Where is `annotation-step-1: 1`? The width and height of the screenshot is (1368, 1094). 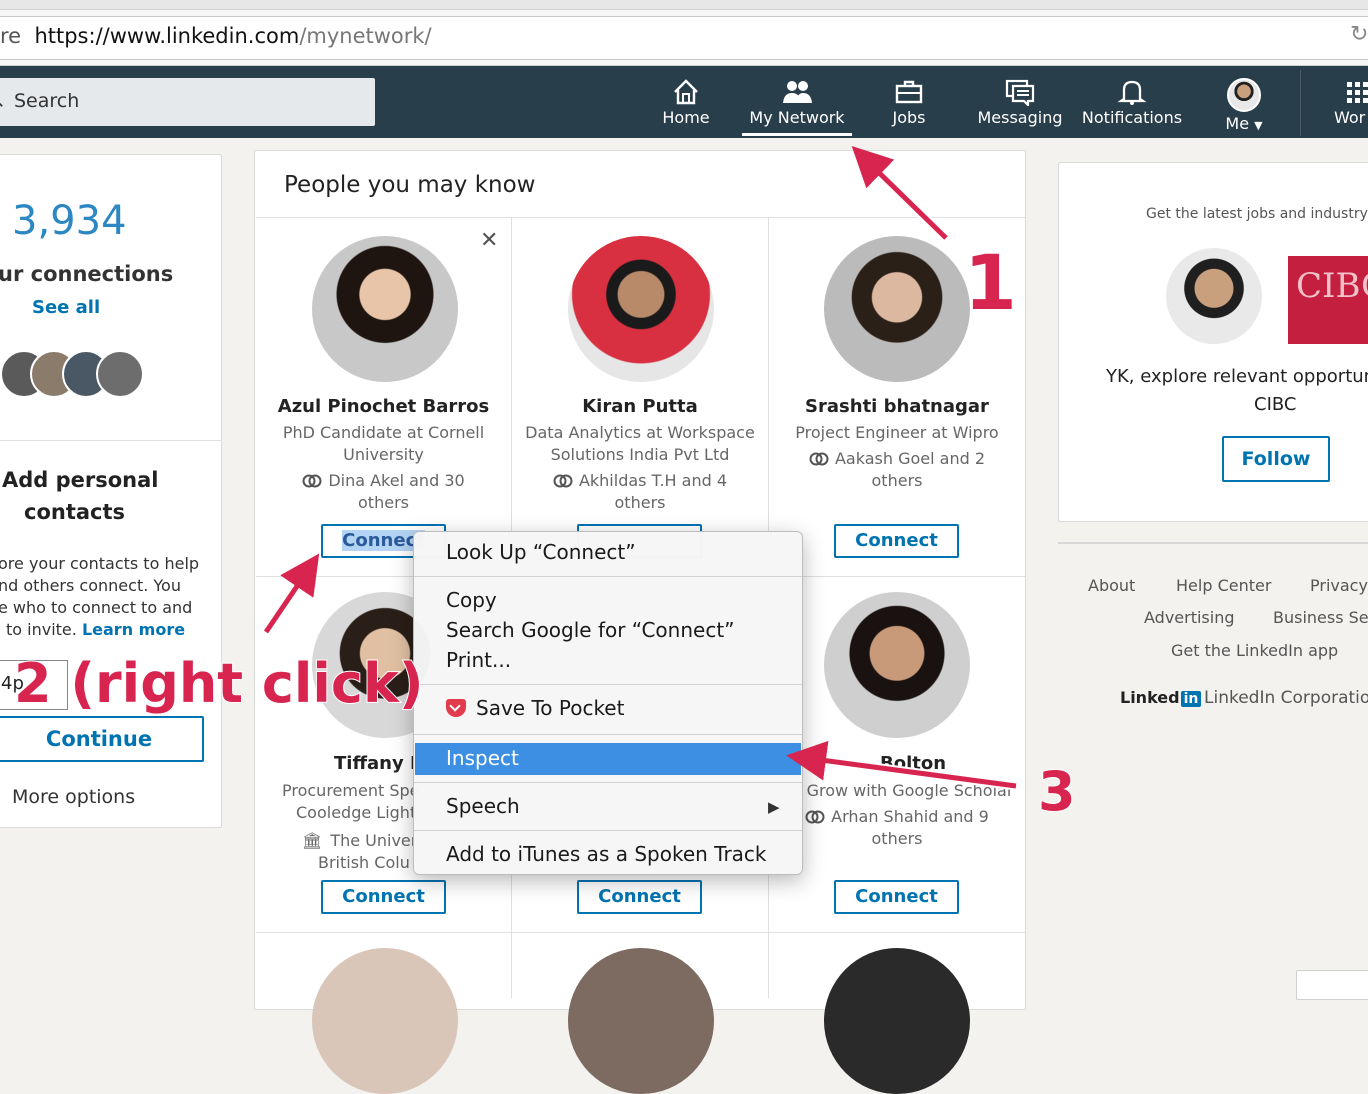
annotation-step-1: 1 is located at coordinates (990, 282).